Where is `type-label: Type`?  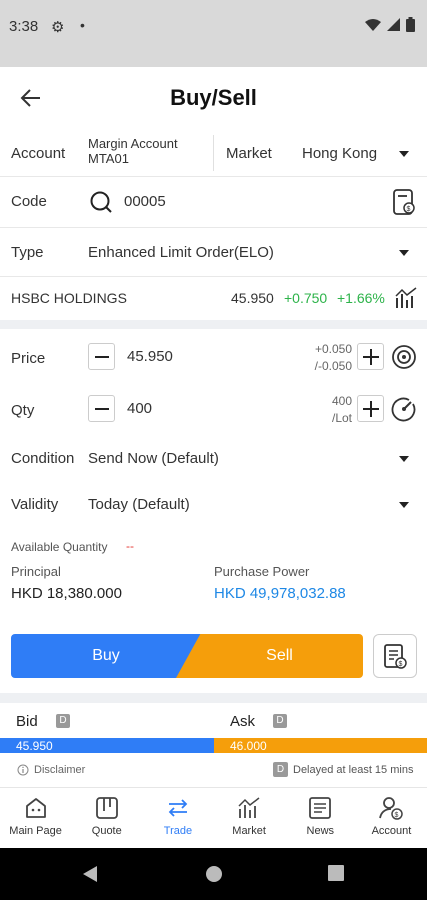 type-label: Type is located at coordinates (27, 252).